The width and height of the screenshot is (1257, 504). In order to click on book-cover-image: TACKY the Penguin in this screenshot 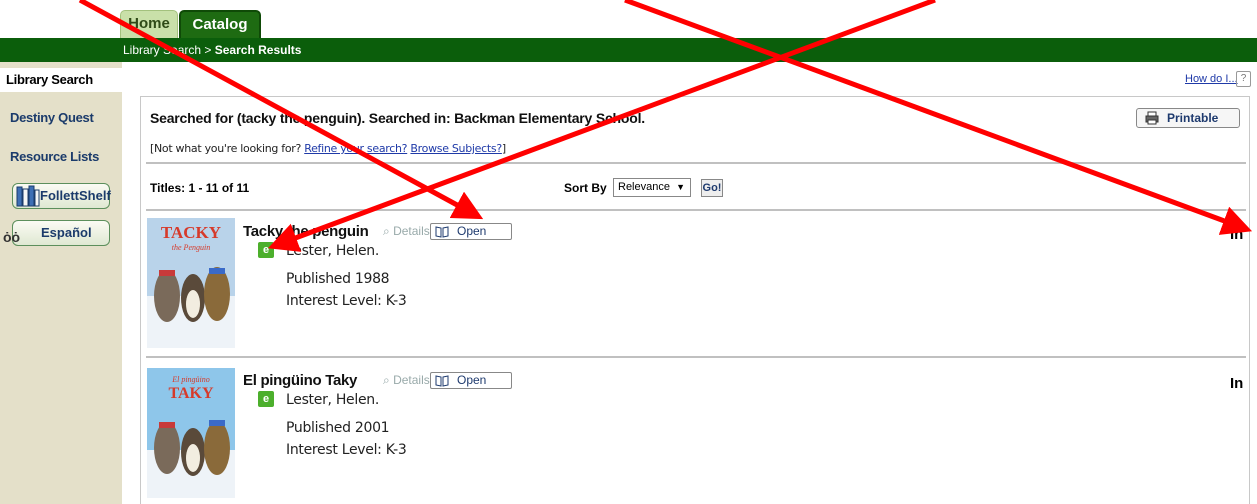, I will do `click(191, 283)`.